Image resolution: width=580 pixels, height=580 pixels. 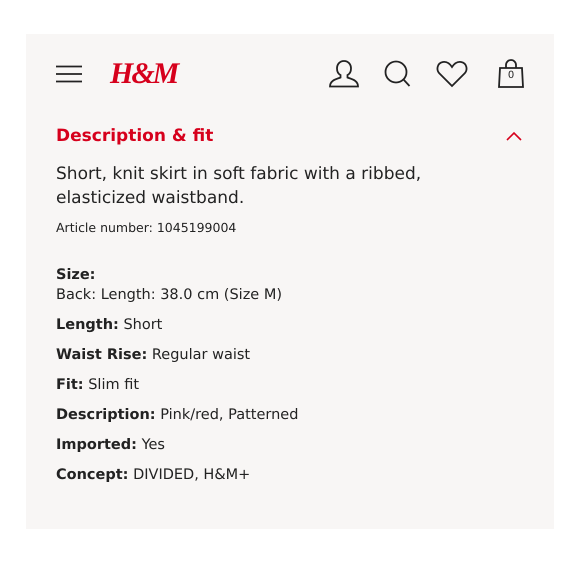 What do you see at coordinates (144, 74) in the screenshot?
I see `logo: H&M` at bounding box center [144, 74].